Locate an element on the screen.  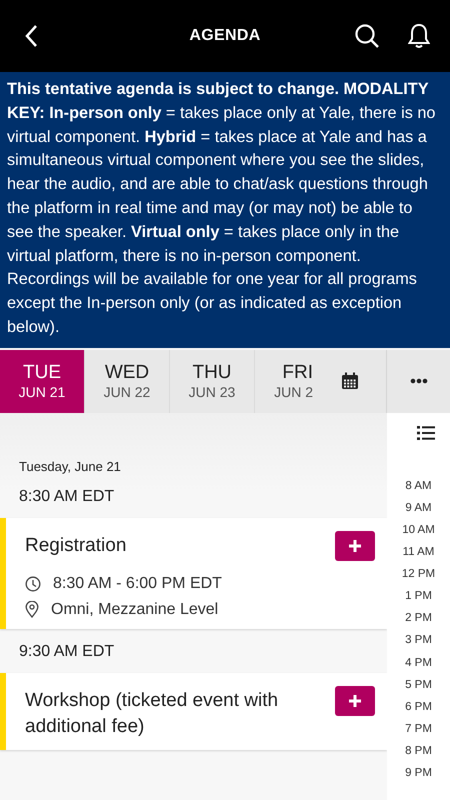
hour-index-label: 11 AM is located at coordinates (418, 552).